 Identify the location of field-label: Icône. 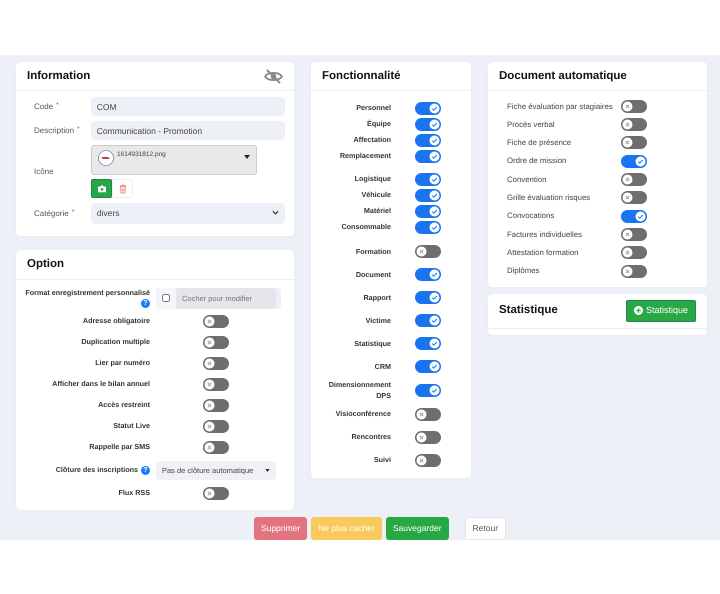
(44, 172).